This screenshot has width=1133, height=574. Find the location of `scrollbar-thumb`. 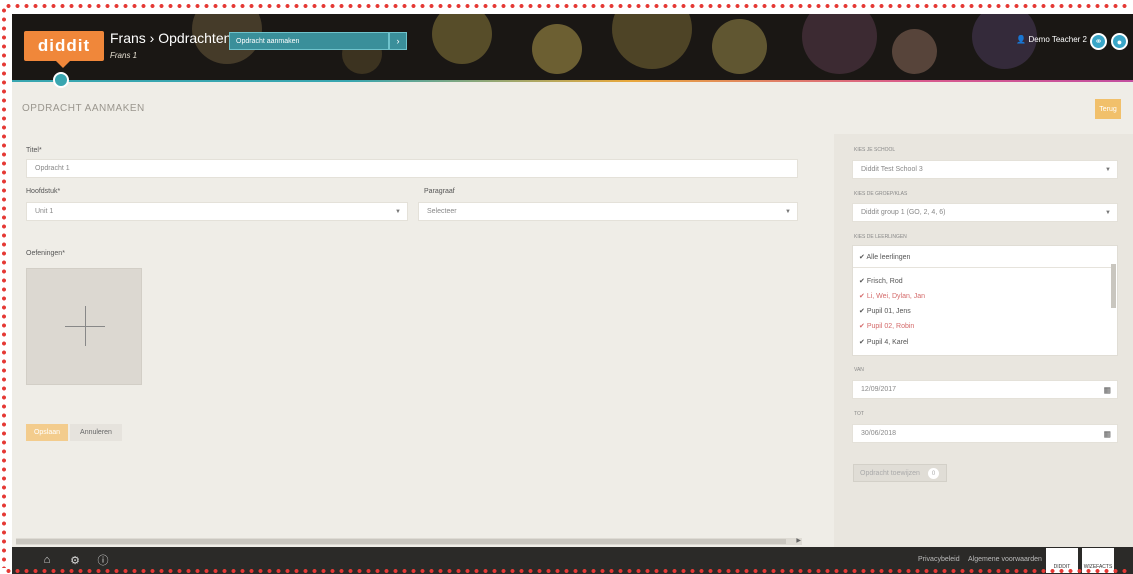

scrollbar-thumb is located at coordinates (401, 541).